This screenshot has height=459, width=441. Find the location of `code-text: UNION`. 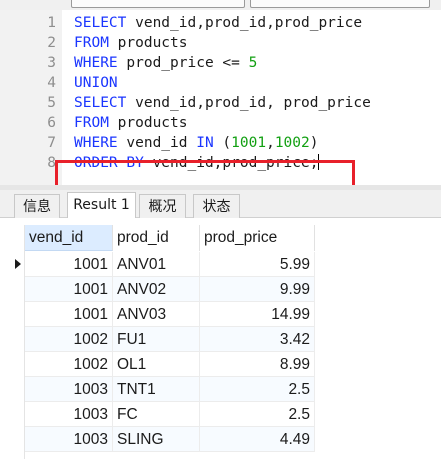

code-text: UNION is located at coordinates (96, 83).